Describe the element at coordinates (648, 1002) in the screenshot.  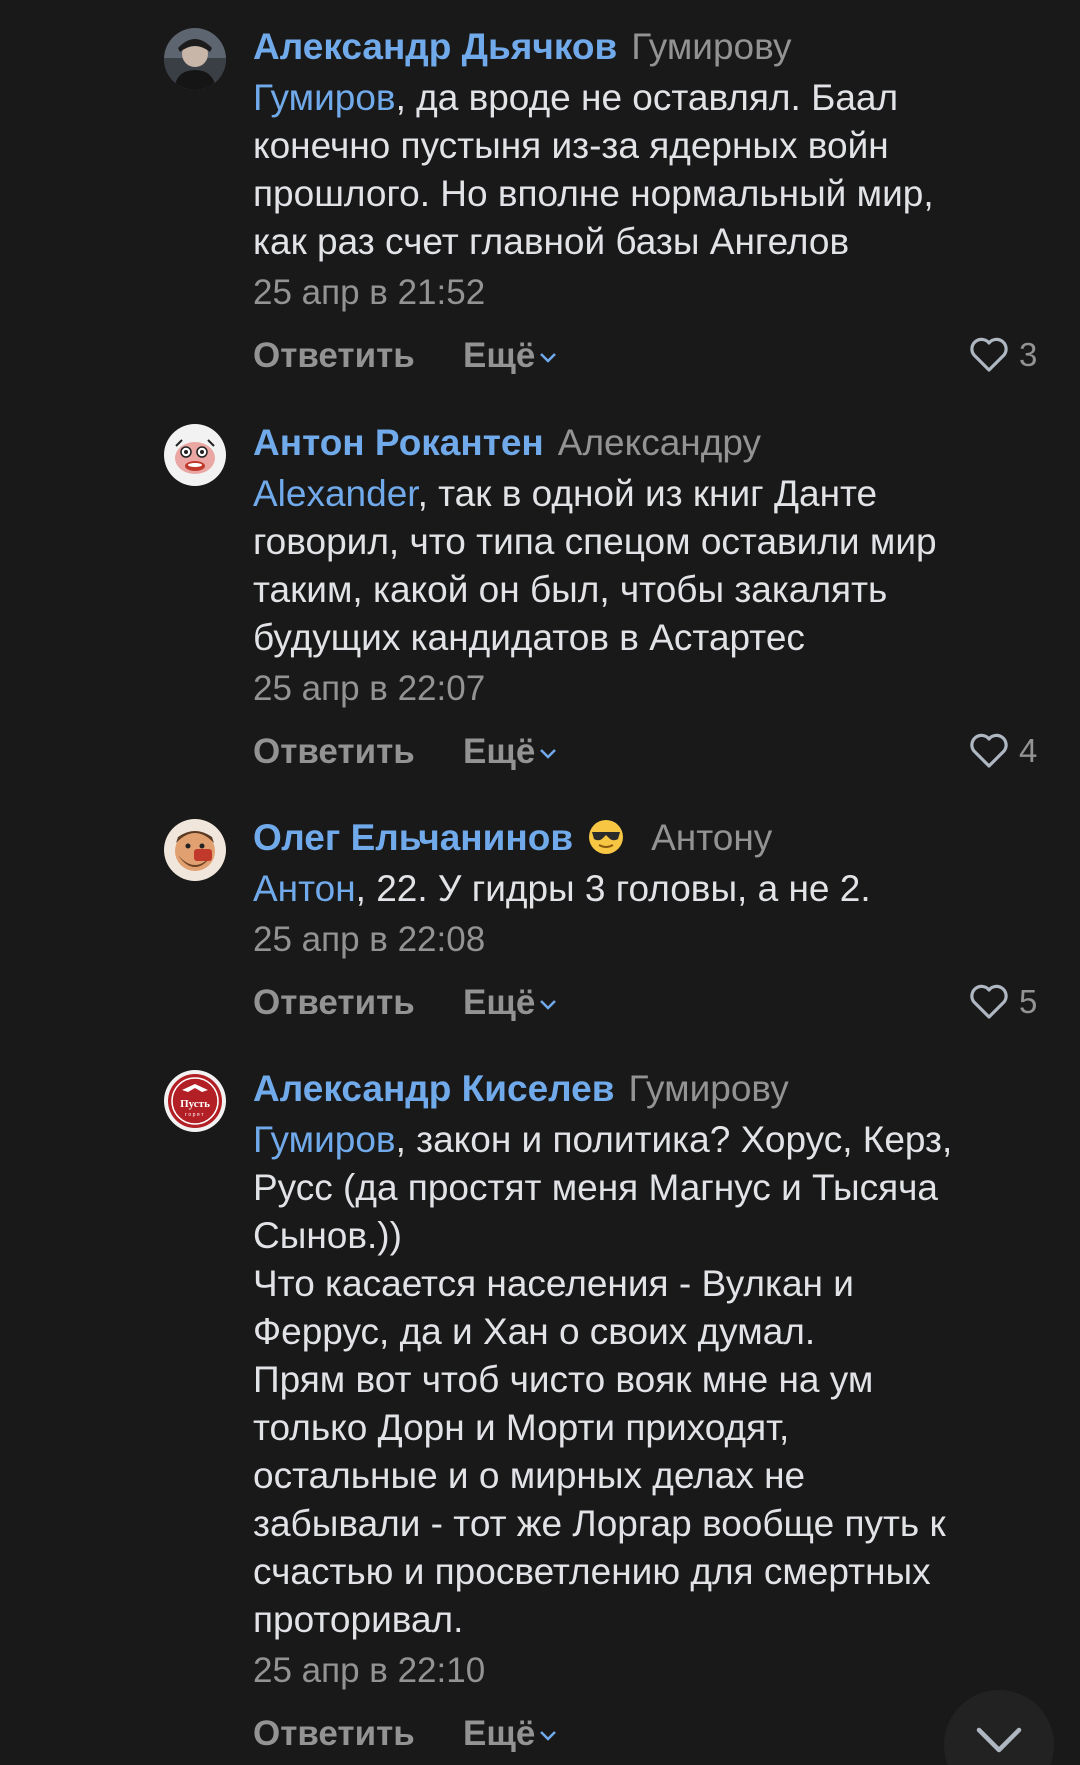
I see `comment-actions: Ответить Ещё 5` at that location.